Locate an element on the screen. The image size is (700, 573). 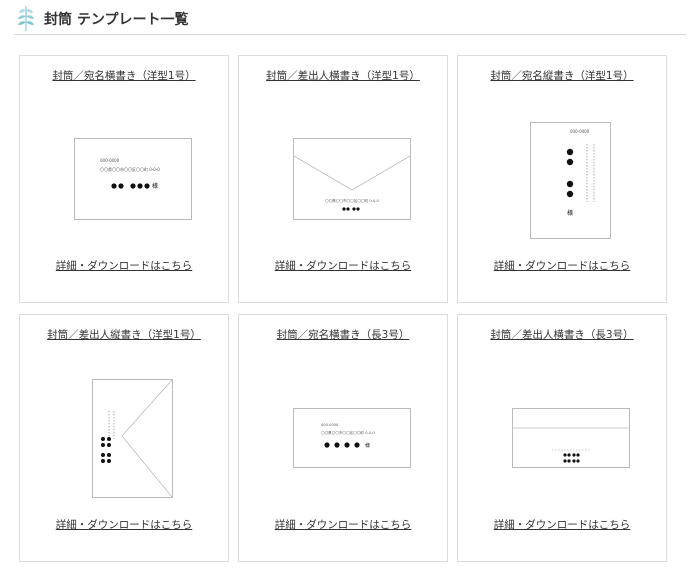
envelope-thumbnail: 〇〇県〇〇市〇〇区〇〇町 0-0-0 is located at coordinates (352, 179).